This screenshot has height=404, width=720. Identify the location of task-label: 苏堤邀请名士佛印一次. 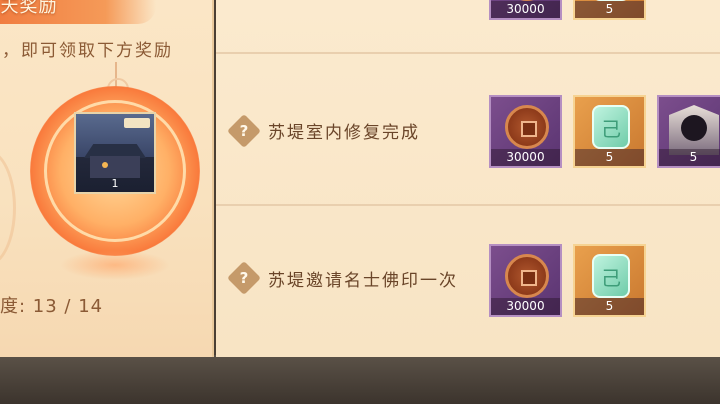
(363, 281).